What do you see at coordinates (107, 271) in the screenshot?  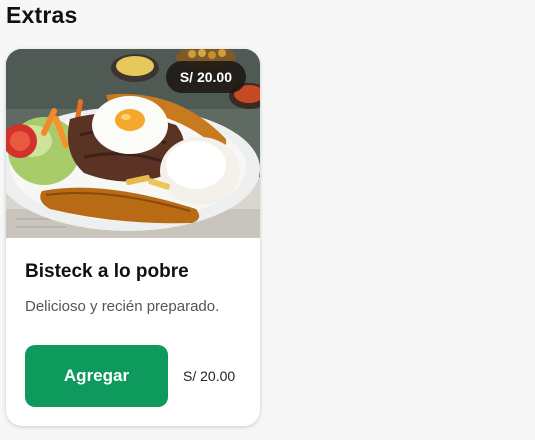 I see `product-name: Bisteck a lo pobre` at bounding box center [107, 271].